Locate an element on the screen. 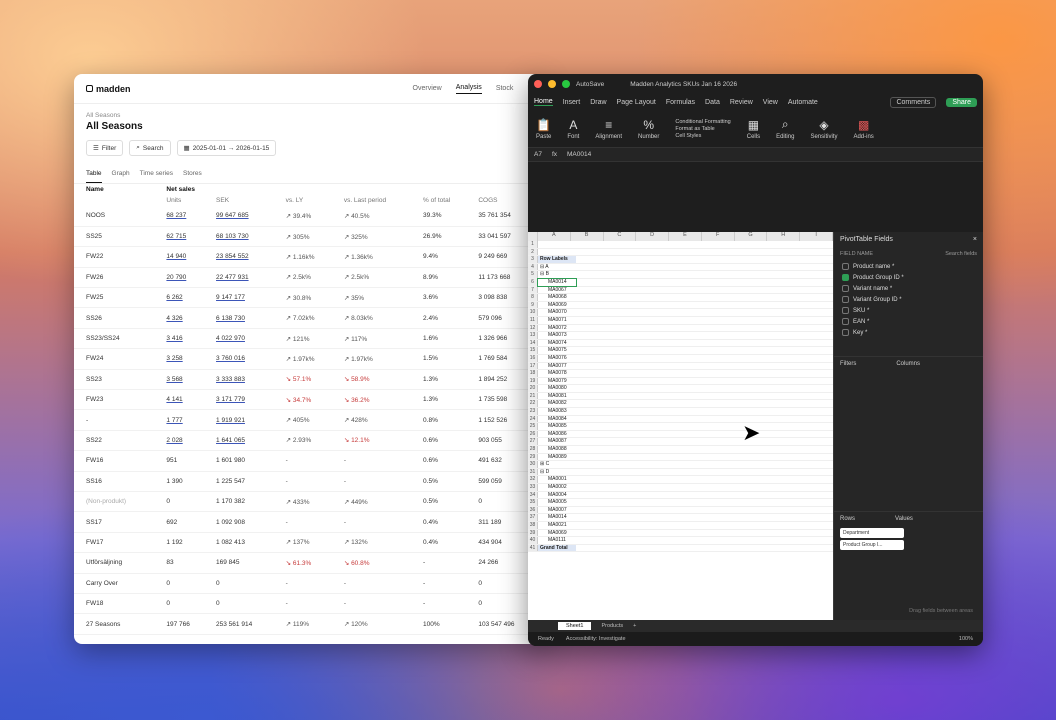 Image resolution: width=1056 pixels, height=720 pixels. row-number: 23 is located at coordinates (533, 411).